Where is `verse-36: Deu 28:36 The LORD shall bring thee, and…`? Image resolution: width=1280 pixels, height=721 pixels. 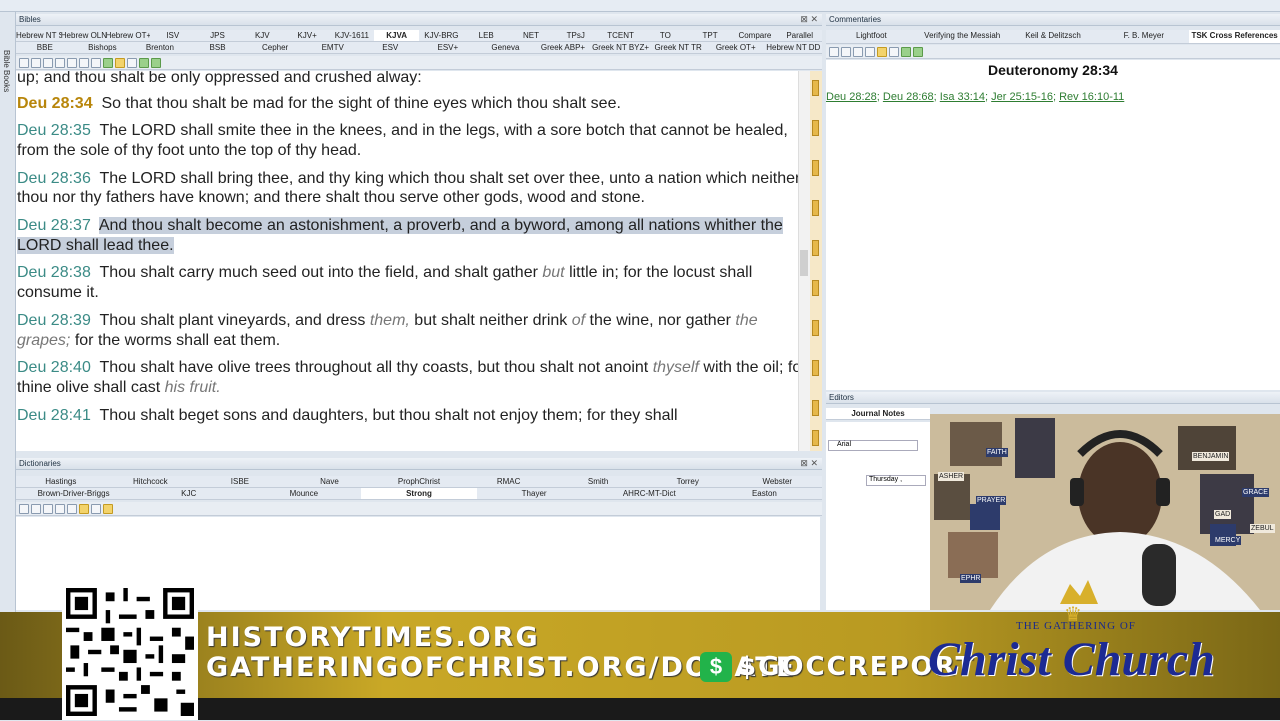 verse-36: Deu 28:36 The LORD shall bring thee, and… is located at coordinates (413, 189).